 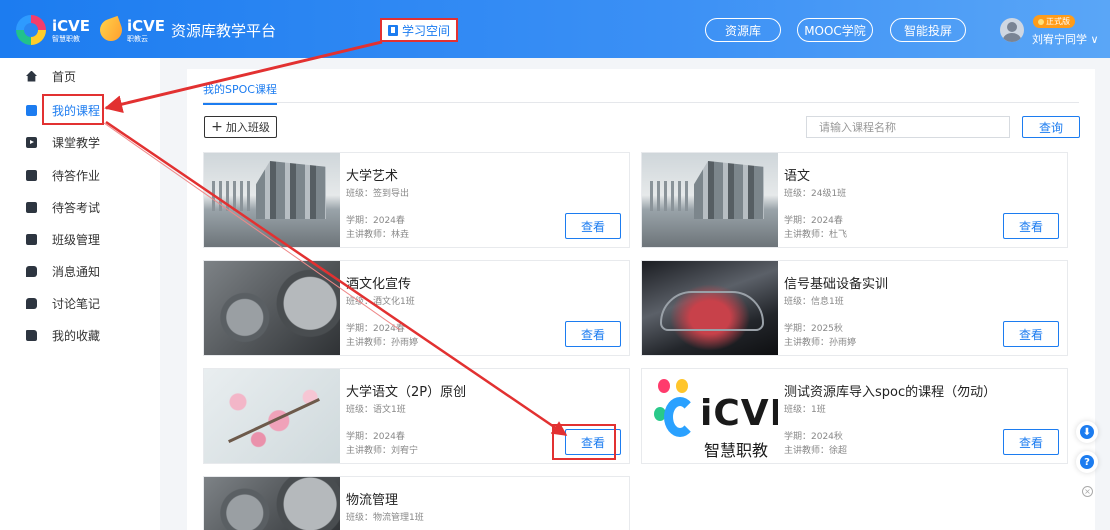 I want to click on course-class: 班级：24级1班, so click(x=815, y=194).